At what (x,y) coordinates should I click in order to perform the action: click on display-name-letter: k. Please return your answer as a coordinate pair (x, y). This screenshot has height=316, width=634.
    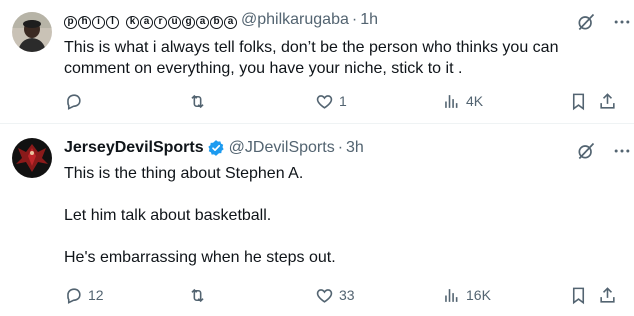
    Looking at the image, I should click on (132, 22).